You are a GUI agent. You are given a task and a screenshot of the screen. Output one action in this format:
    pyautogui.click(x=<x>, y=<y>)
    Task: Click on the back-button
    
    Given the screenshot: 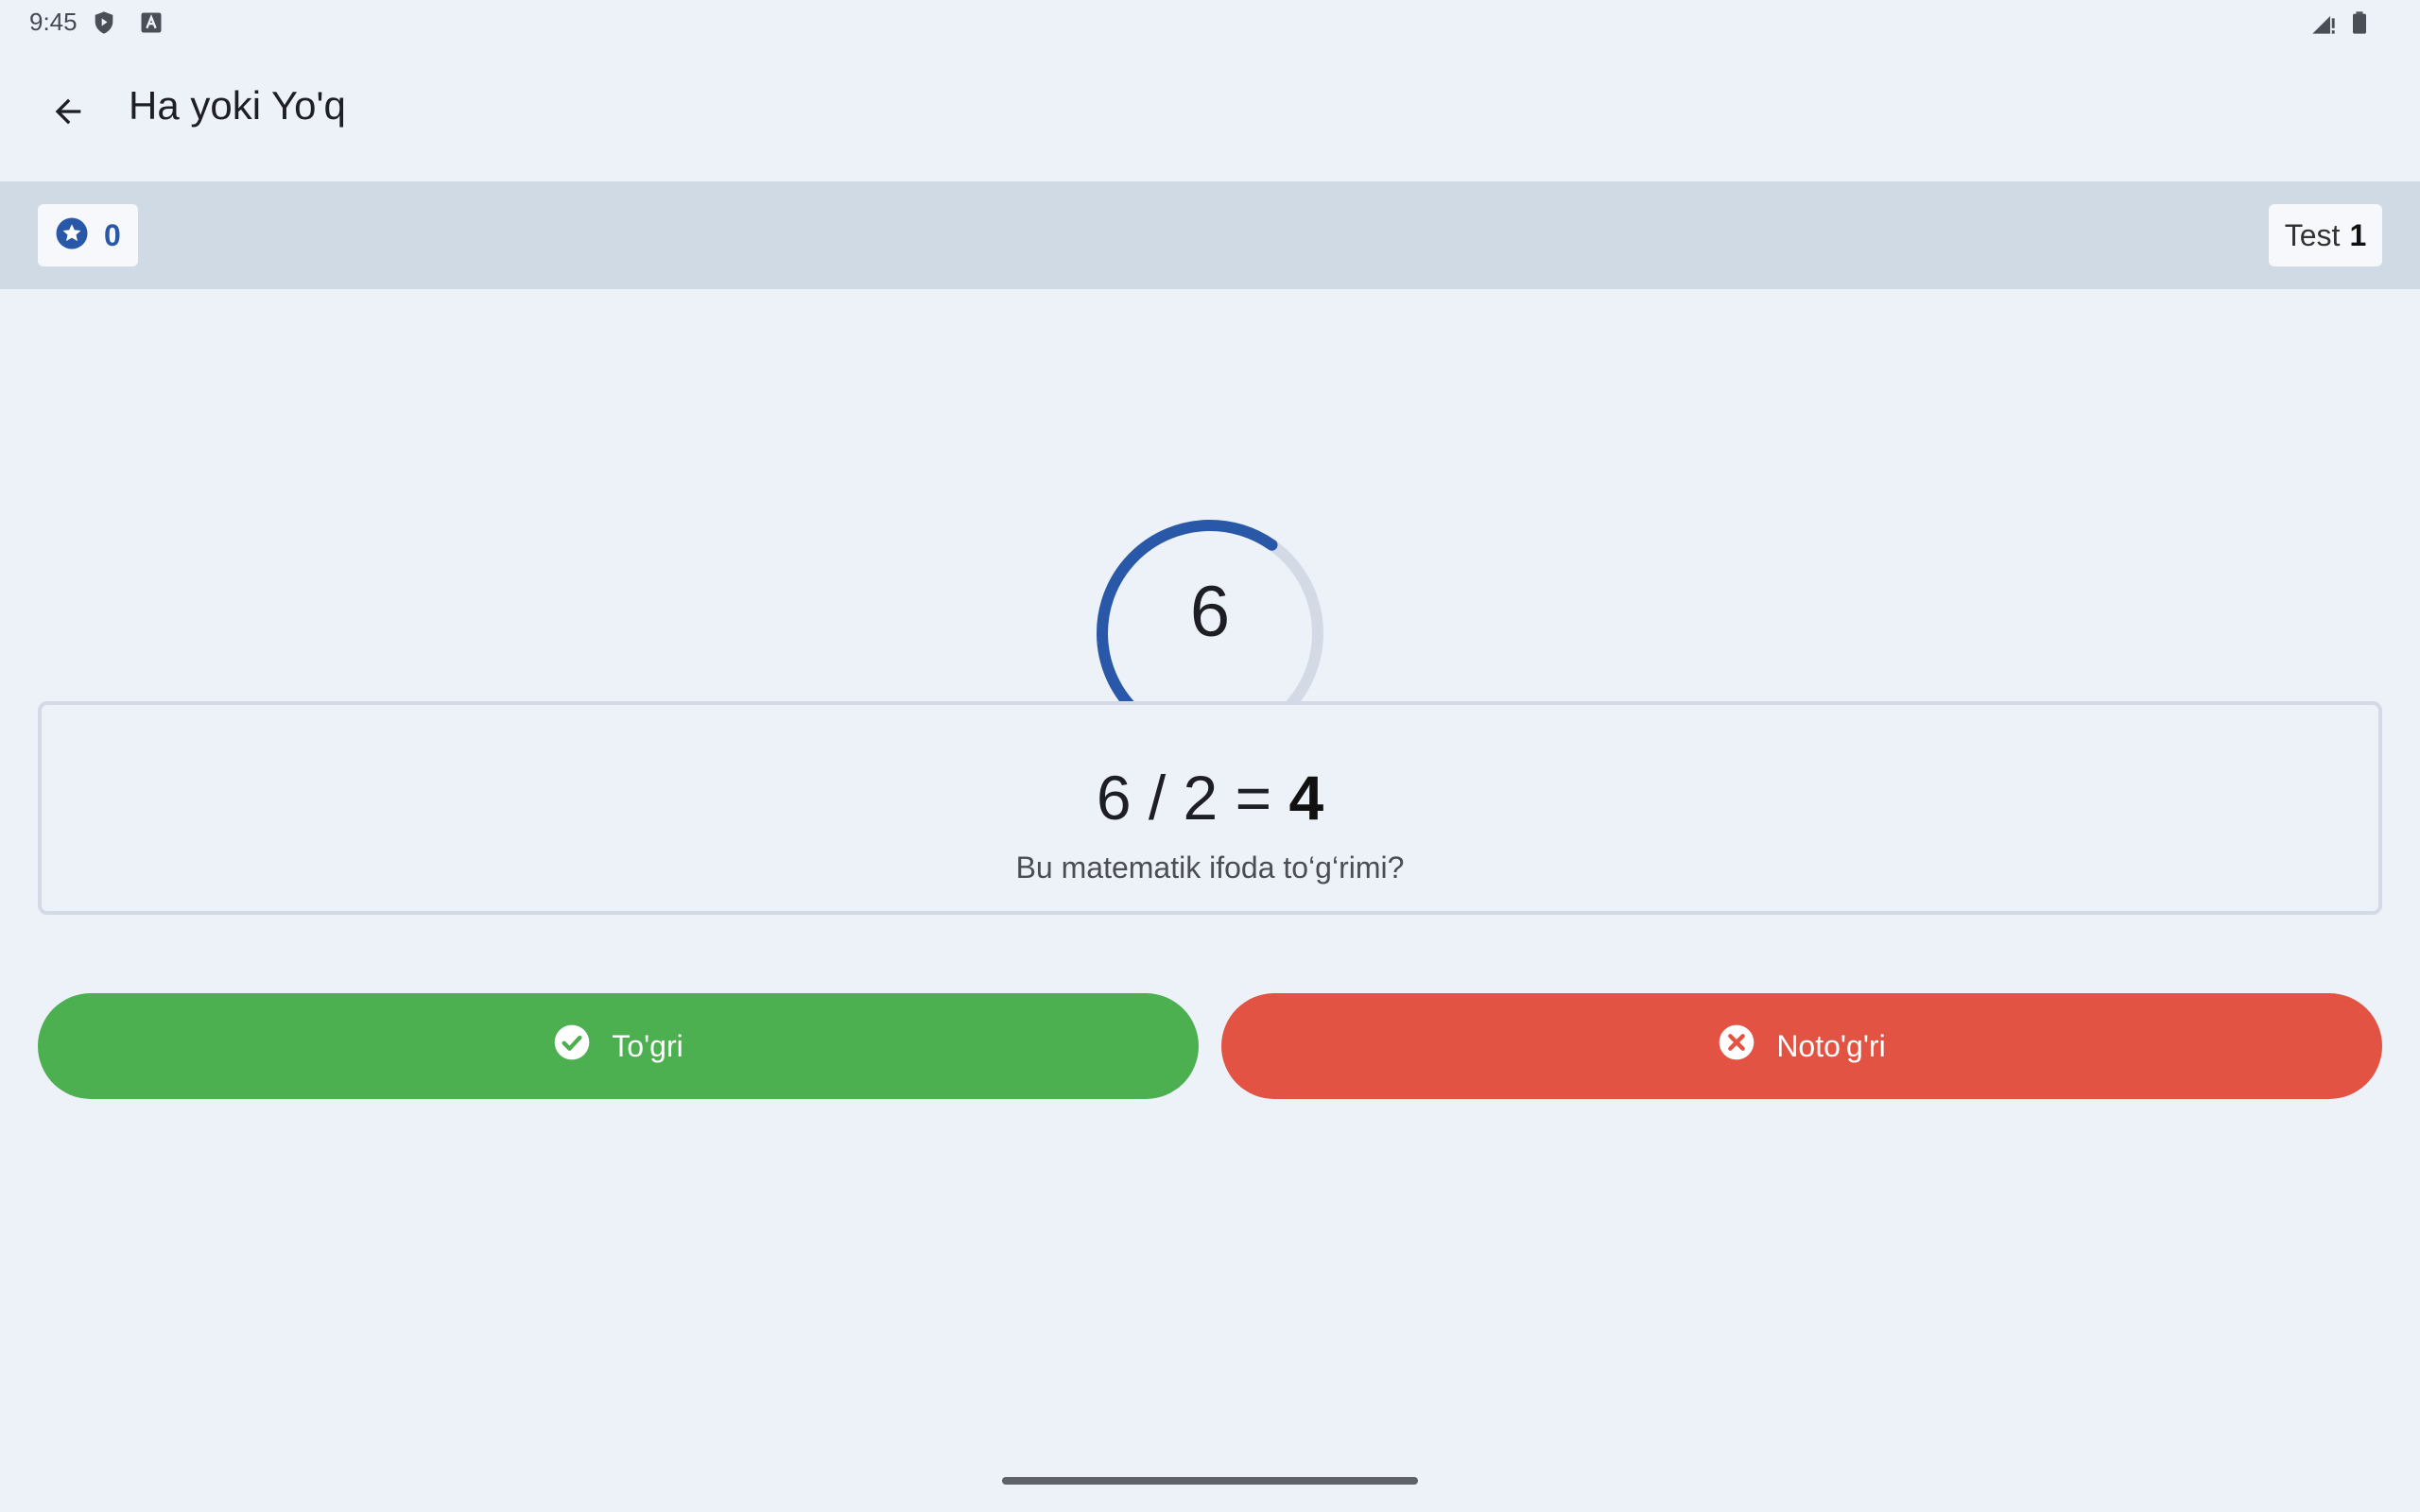 What is the action you would take?
    pyautogui.click(x=68, y=113)
    